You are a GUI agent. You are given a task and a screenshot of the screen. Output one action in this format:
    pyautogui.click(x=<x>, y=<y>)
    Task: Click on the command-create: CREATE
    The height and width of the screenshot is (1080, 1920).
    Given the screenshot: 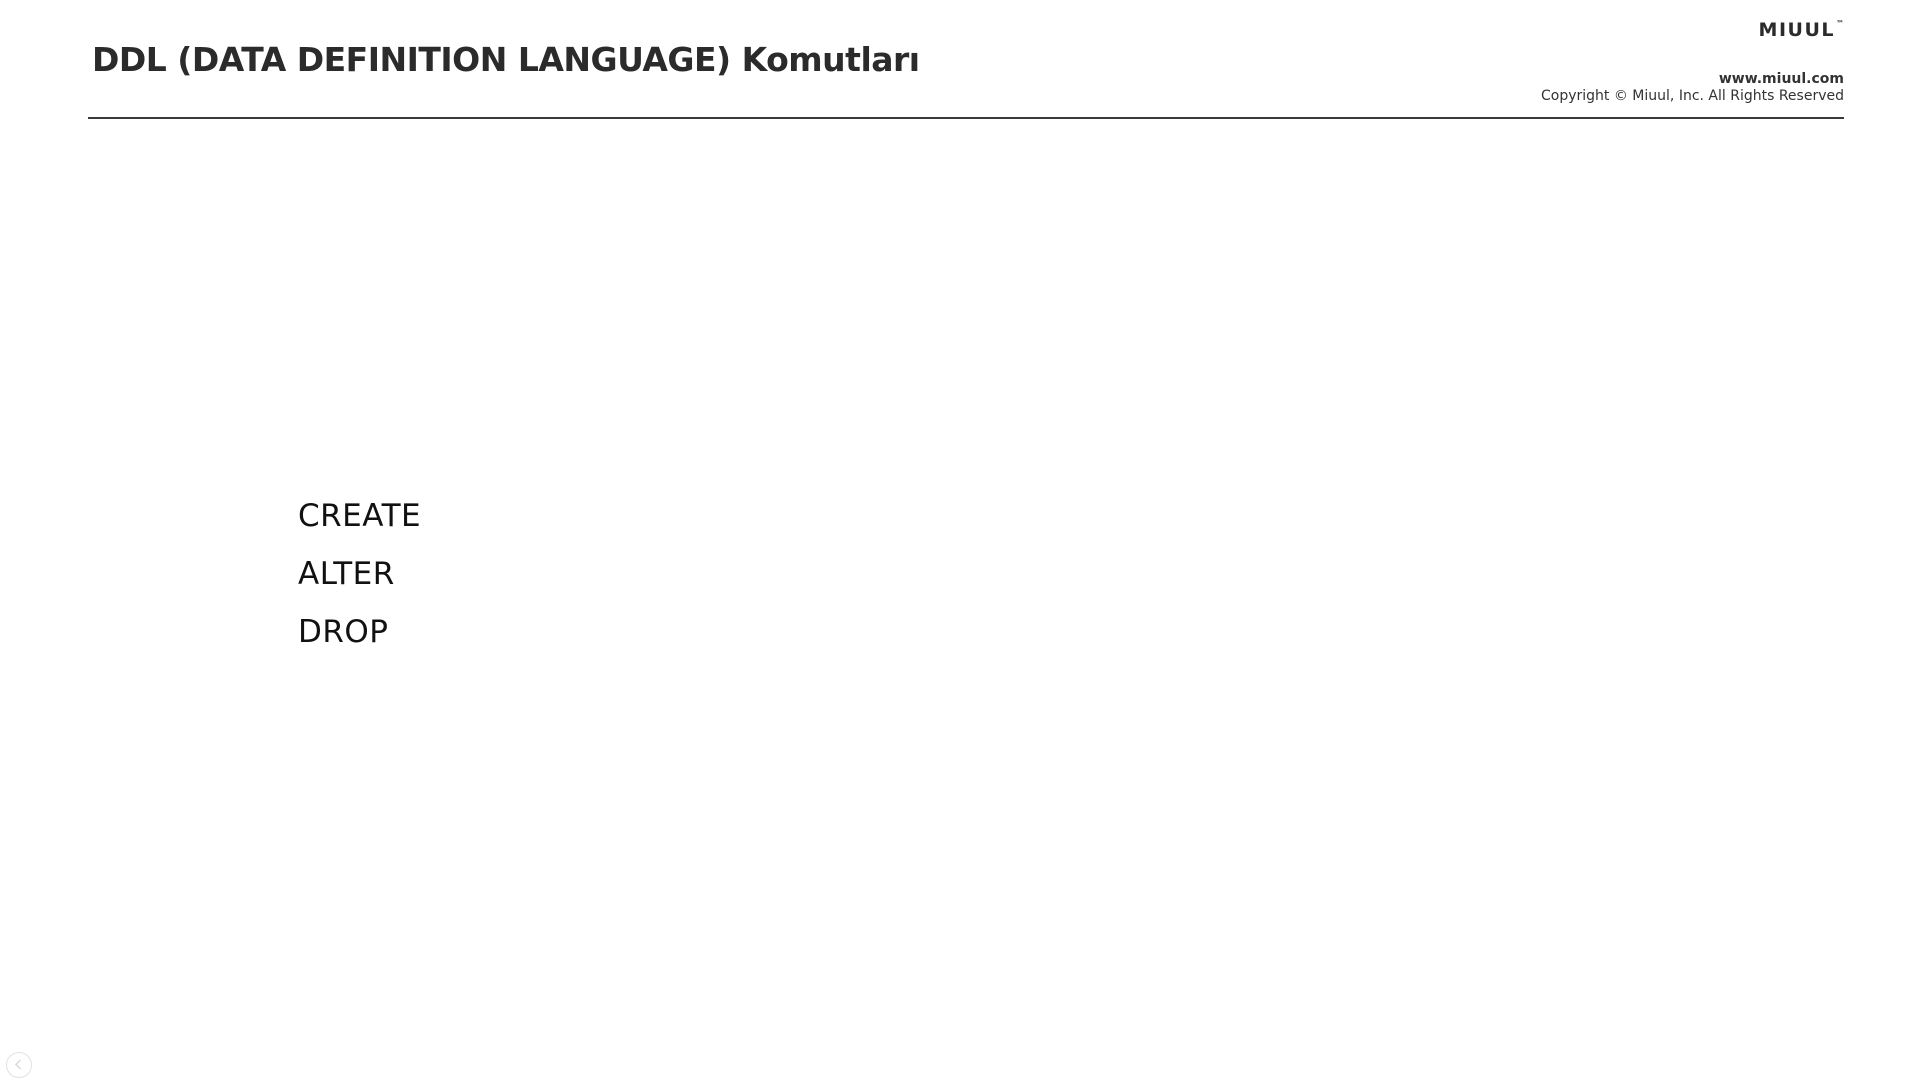 What is the action you would take?
    pyautogui.click(x=360, y=516)
    